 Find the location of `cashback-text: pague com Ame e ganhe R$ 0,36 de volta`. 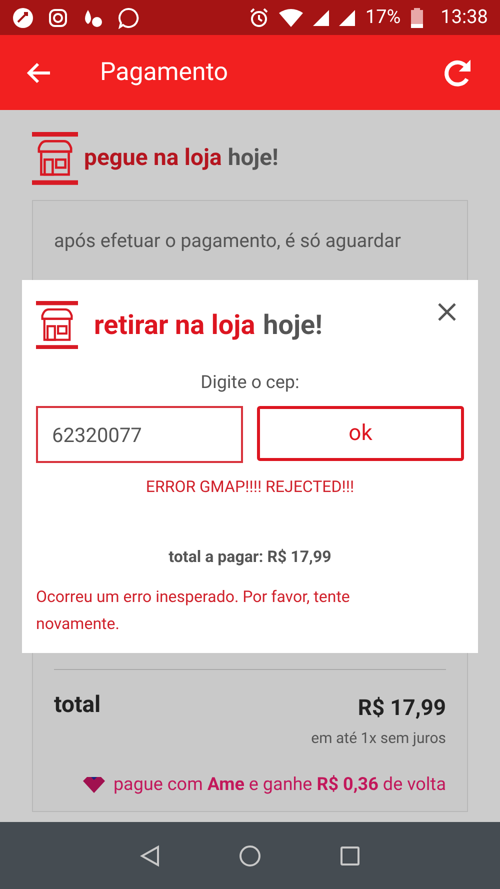

cashback-text: pague com Ame e ganhe R$ 0,36 de volta is located at coordinates (279, 785).